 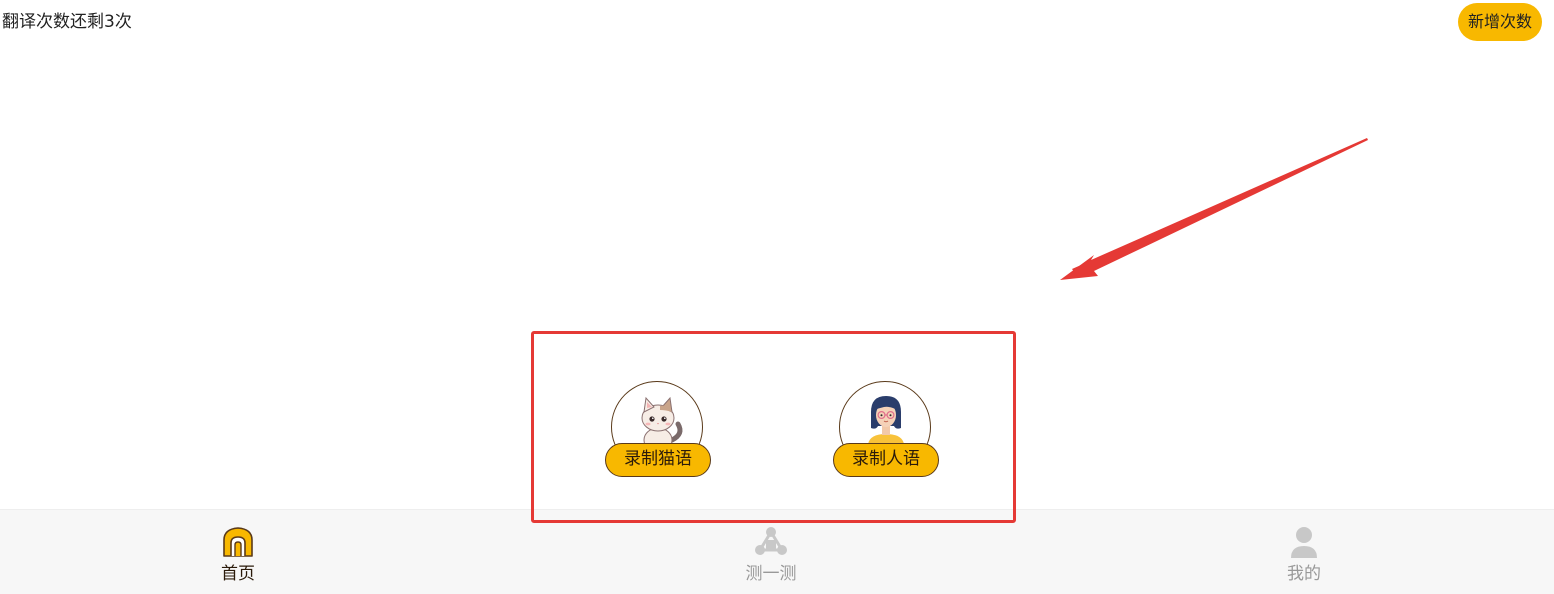 I want to click on test-icon, so click(x=771, y=541).